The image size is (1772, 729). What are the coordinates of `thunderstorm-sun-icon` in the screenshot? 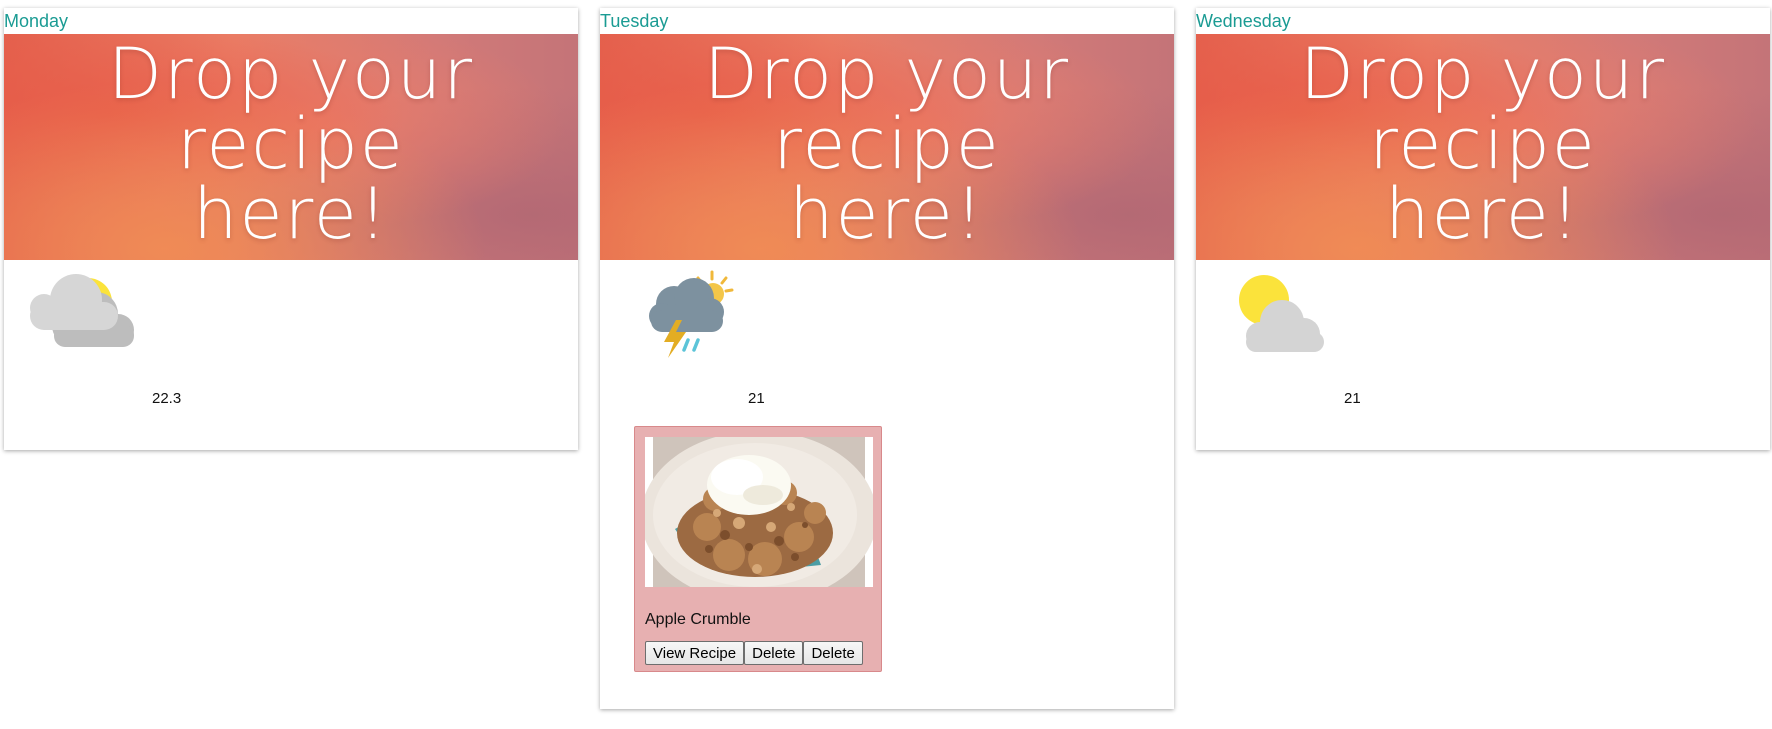 It's located at (693, 317).